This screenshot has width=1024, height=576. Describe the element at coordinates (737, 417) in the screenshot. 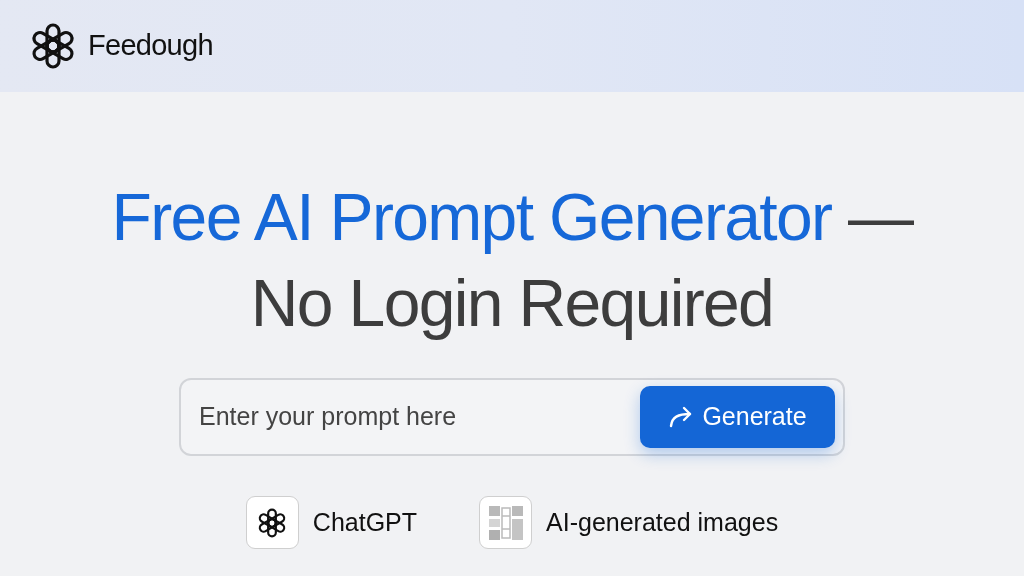

I see `generate-button: Generate` at that location.